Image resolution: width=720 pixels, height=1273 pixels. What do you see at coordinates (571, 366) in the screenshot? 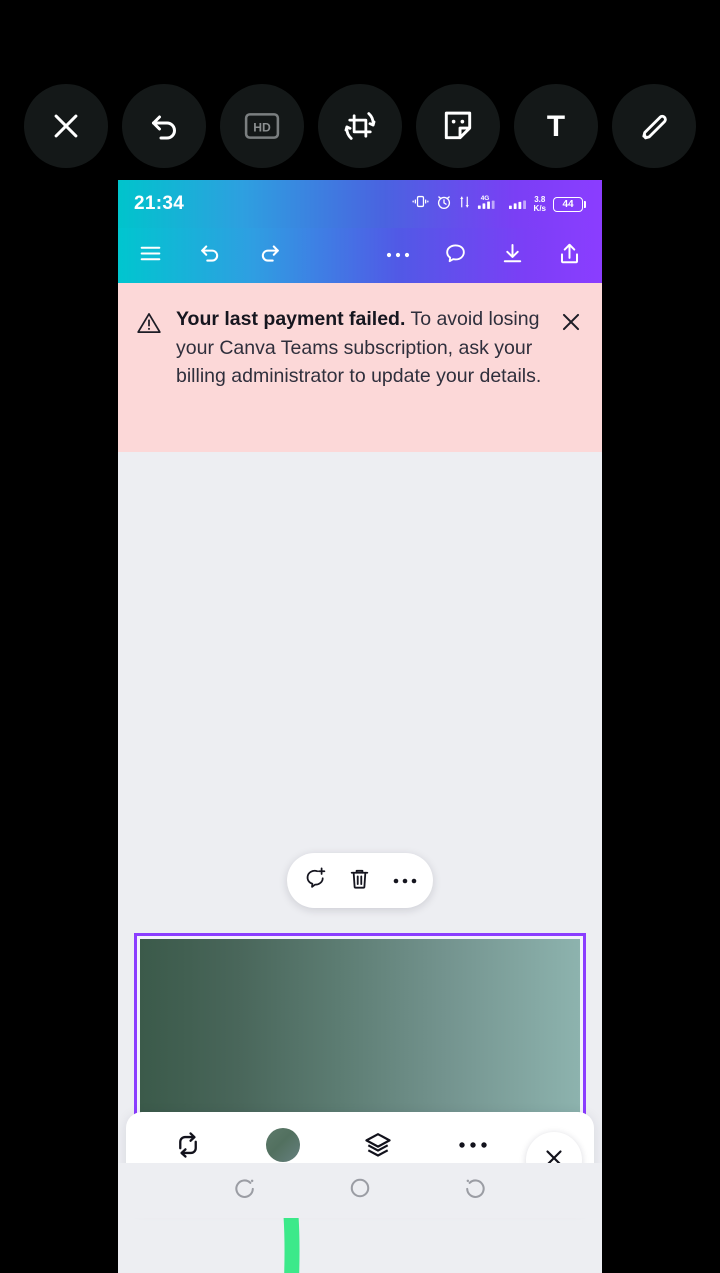
I see `banner-close-button` at bounding box center [571, 366].